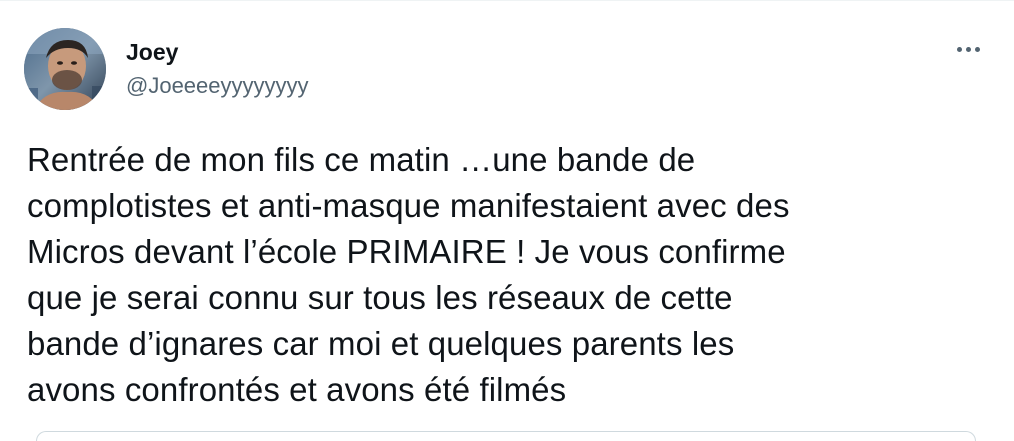 This screenshot has height=441, width=1014. What do you see at coordinates (217, 86) in the screenshot?
I see `user-handle: @Joeeeeyyyyyyyy` at bounding box center [217, 86].